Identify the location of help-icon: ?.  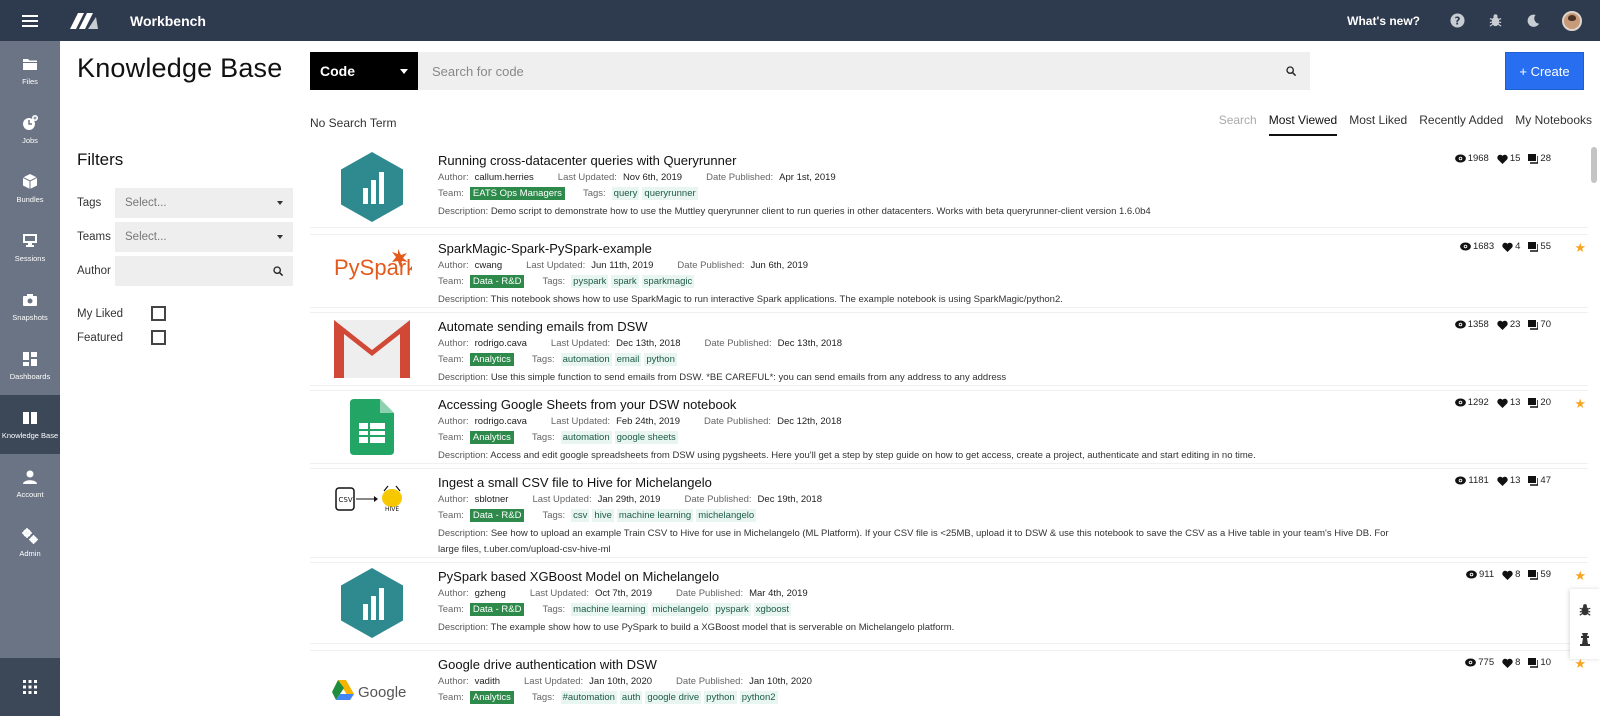
(1457, 21).